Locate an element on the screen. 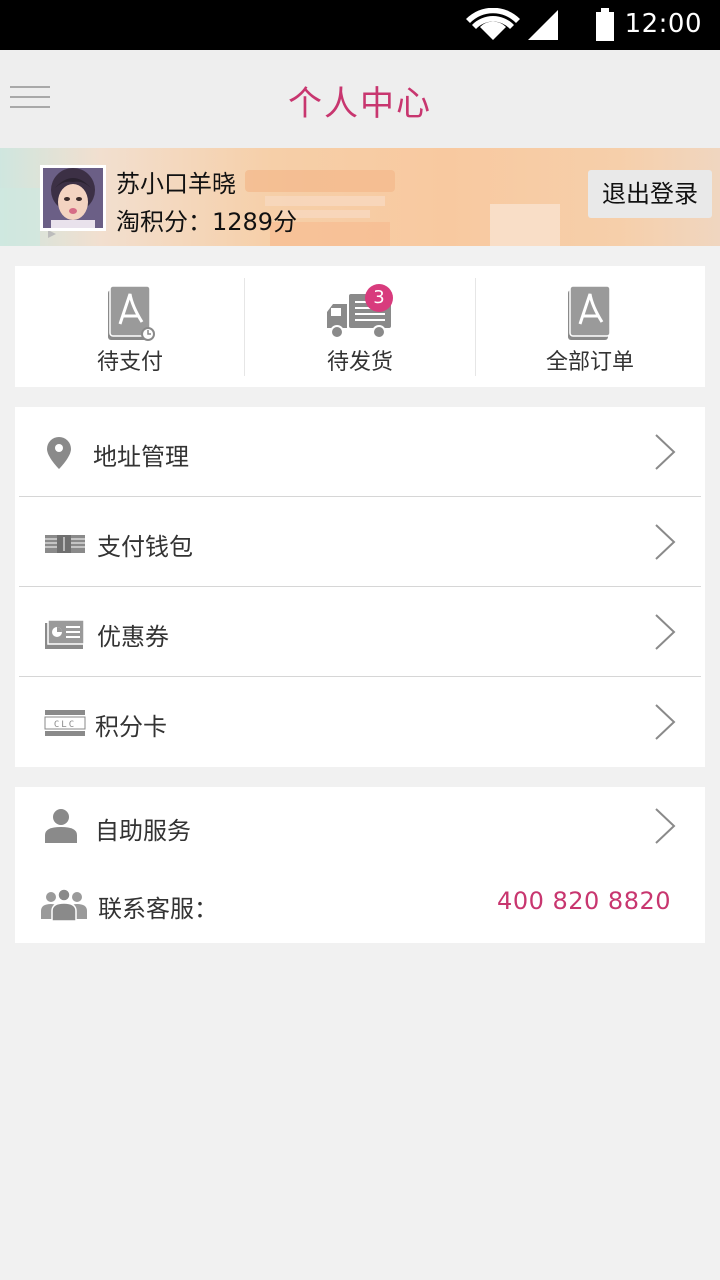 The height and width of the screenshot is (1280, 720). app-header: 个人中心 is located at coordinates (360, 99).